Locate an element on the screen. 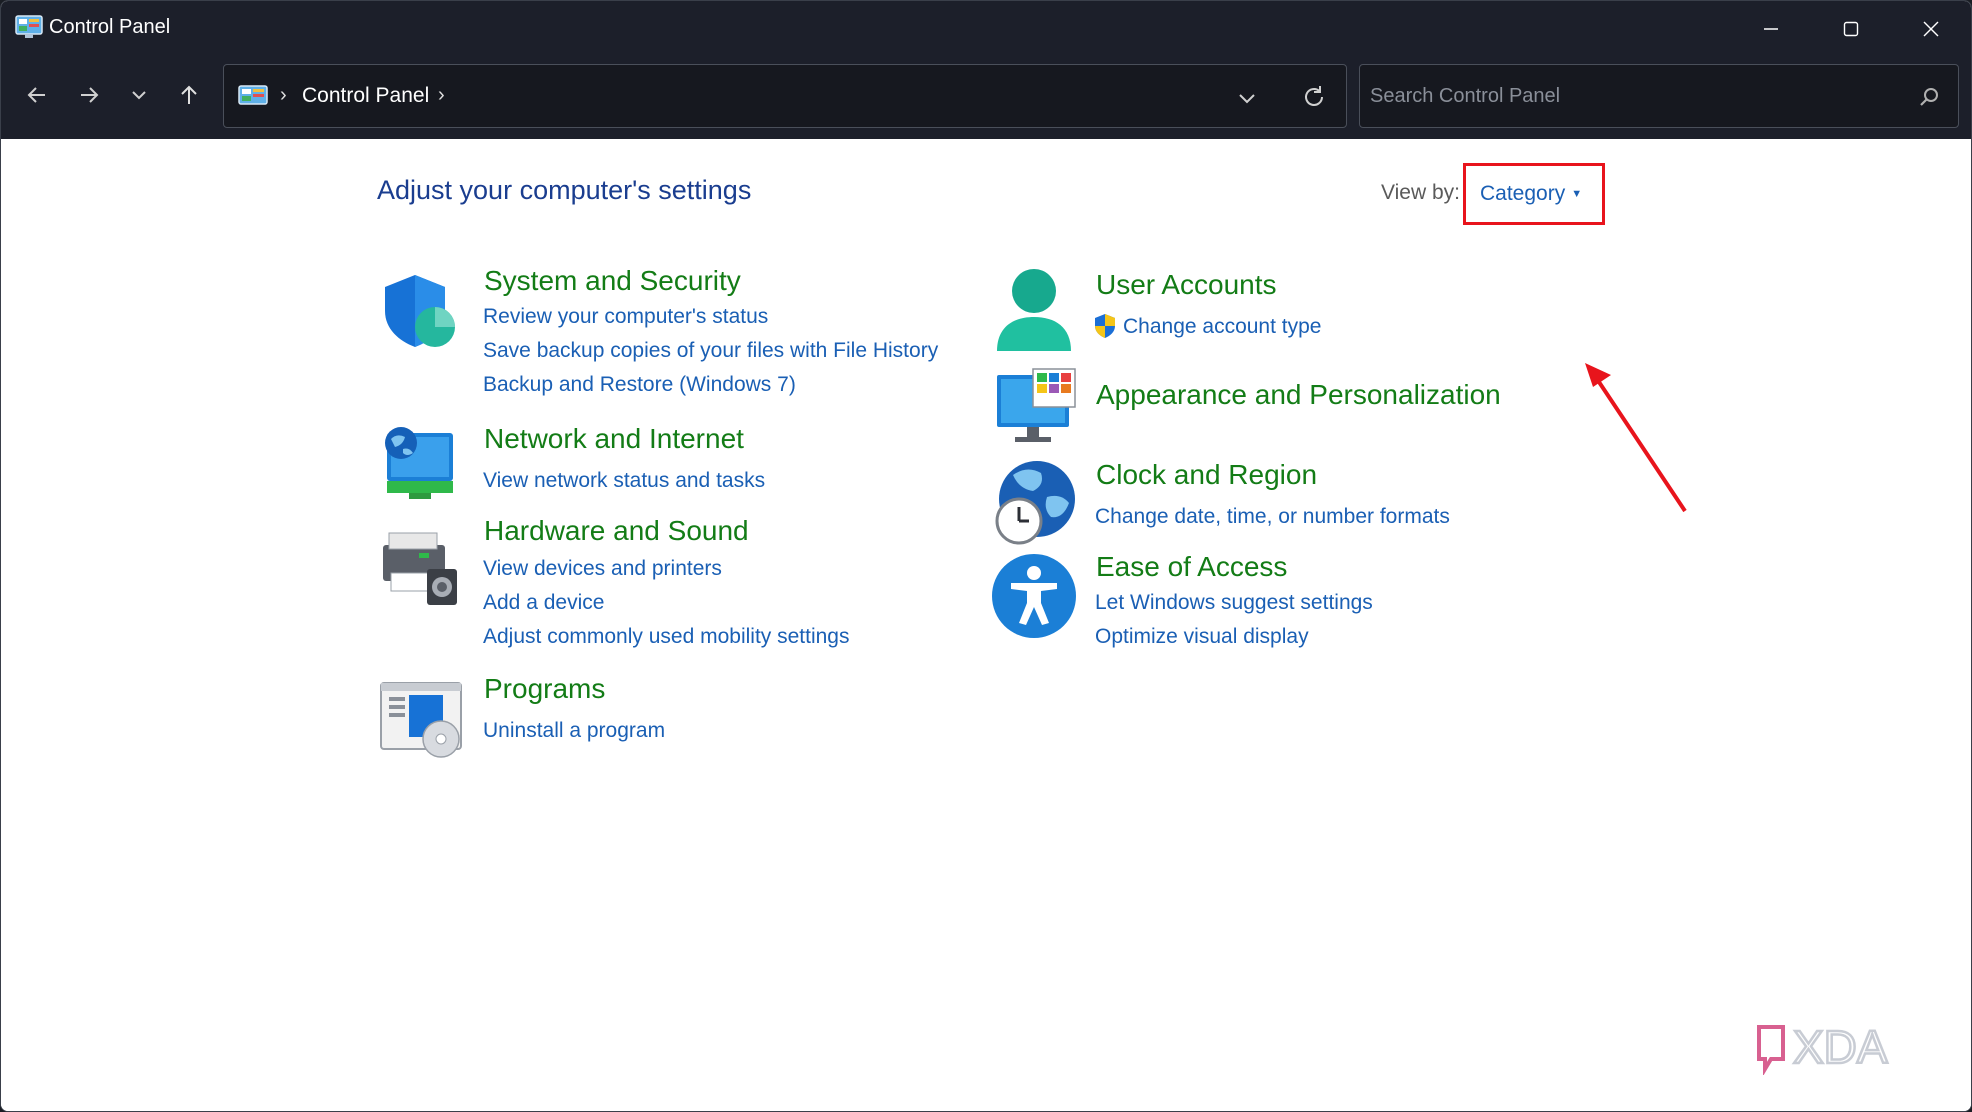 This screenshot has width=1972, height=1112. annotation-arrow-icon is located at coordinates (1636, 438).